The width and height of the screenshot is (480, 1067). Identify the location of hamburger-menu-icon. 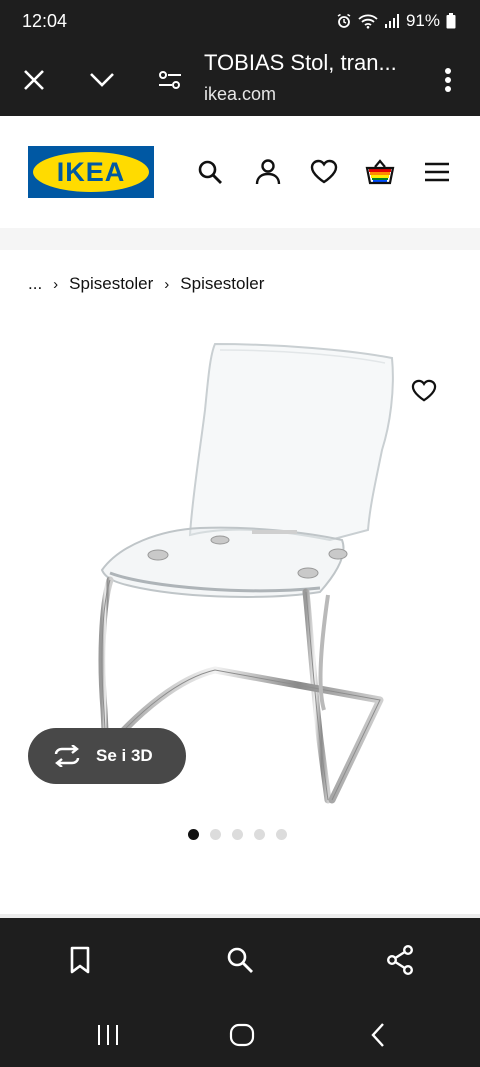
(437, 172).